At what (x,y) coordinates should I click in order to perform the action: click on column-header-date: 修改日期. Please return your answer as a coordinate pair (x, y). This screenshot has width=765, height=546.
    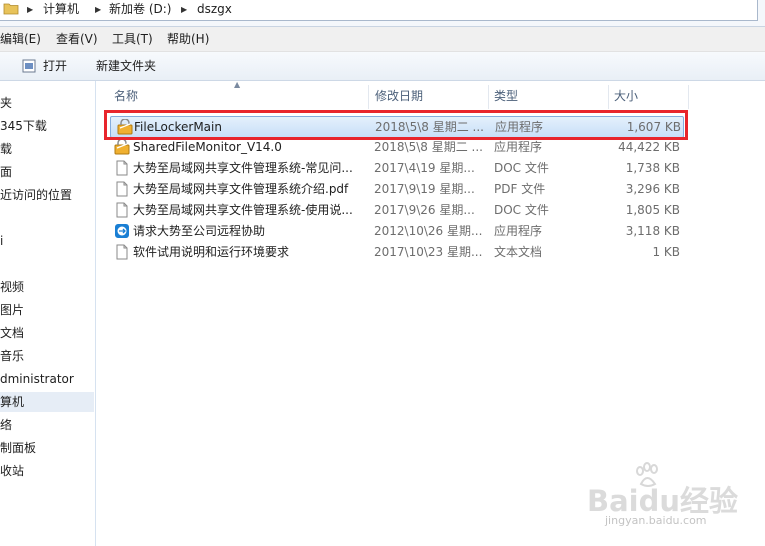
    Looking at the image, I should click on (399, 96).